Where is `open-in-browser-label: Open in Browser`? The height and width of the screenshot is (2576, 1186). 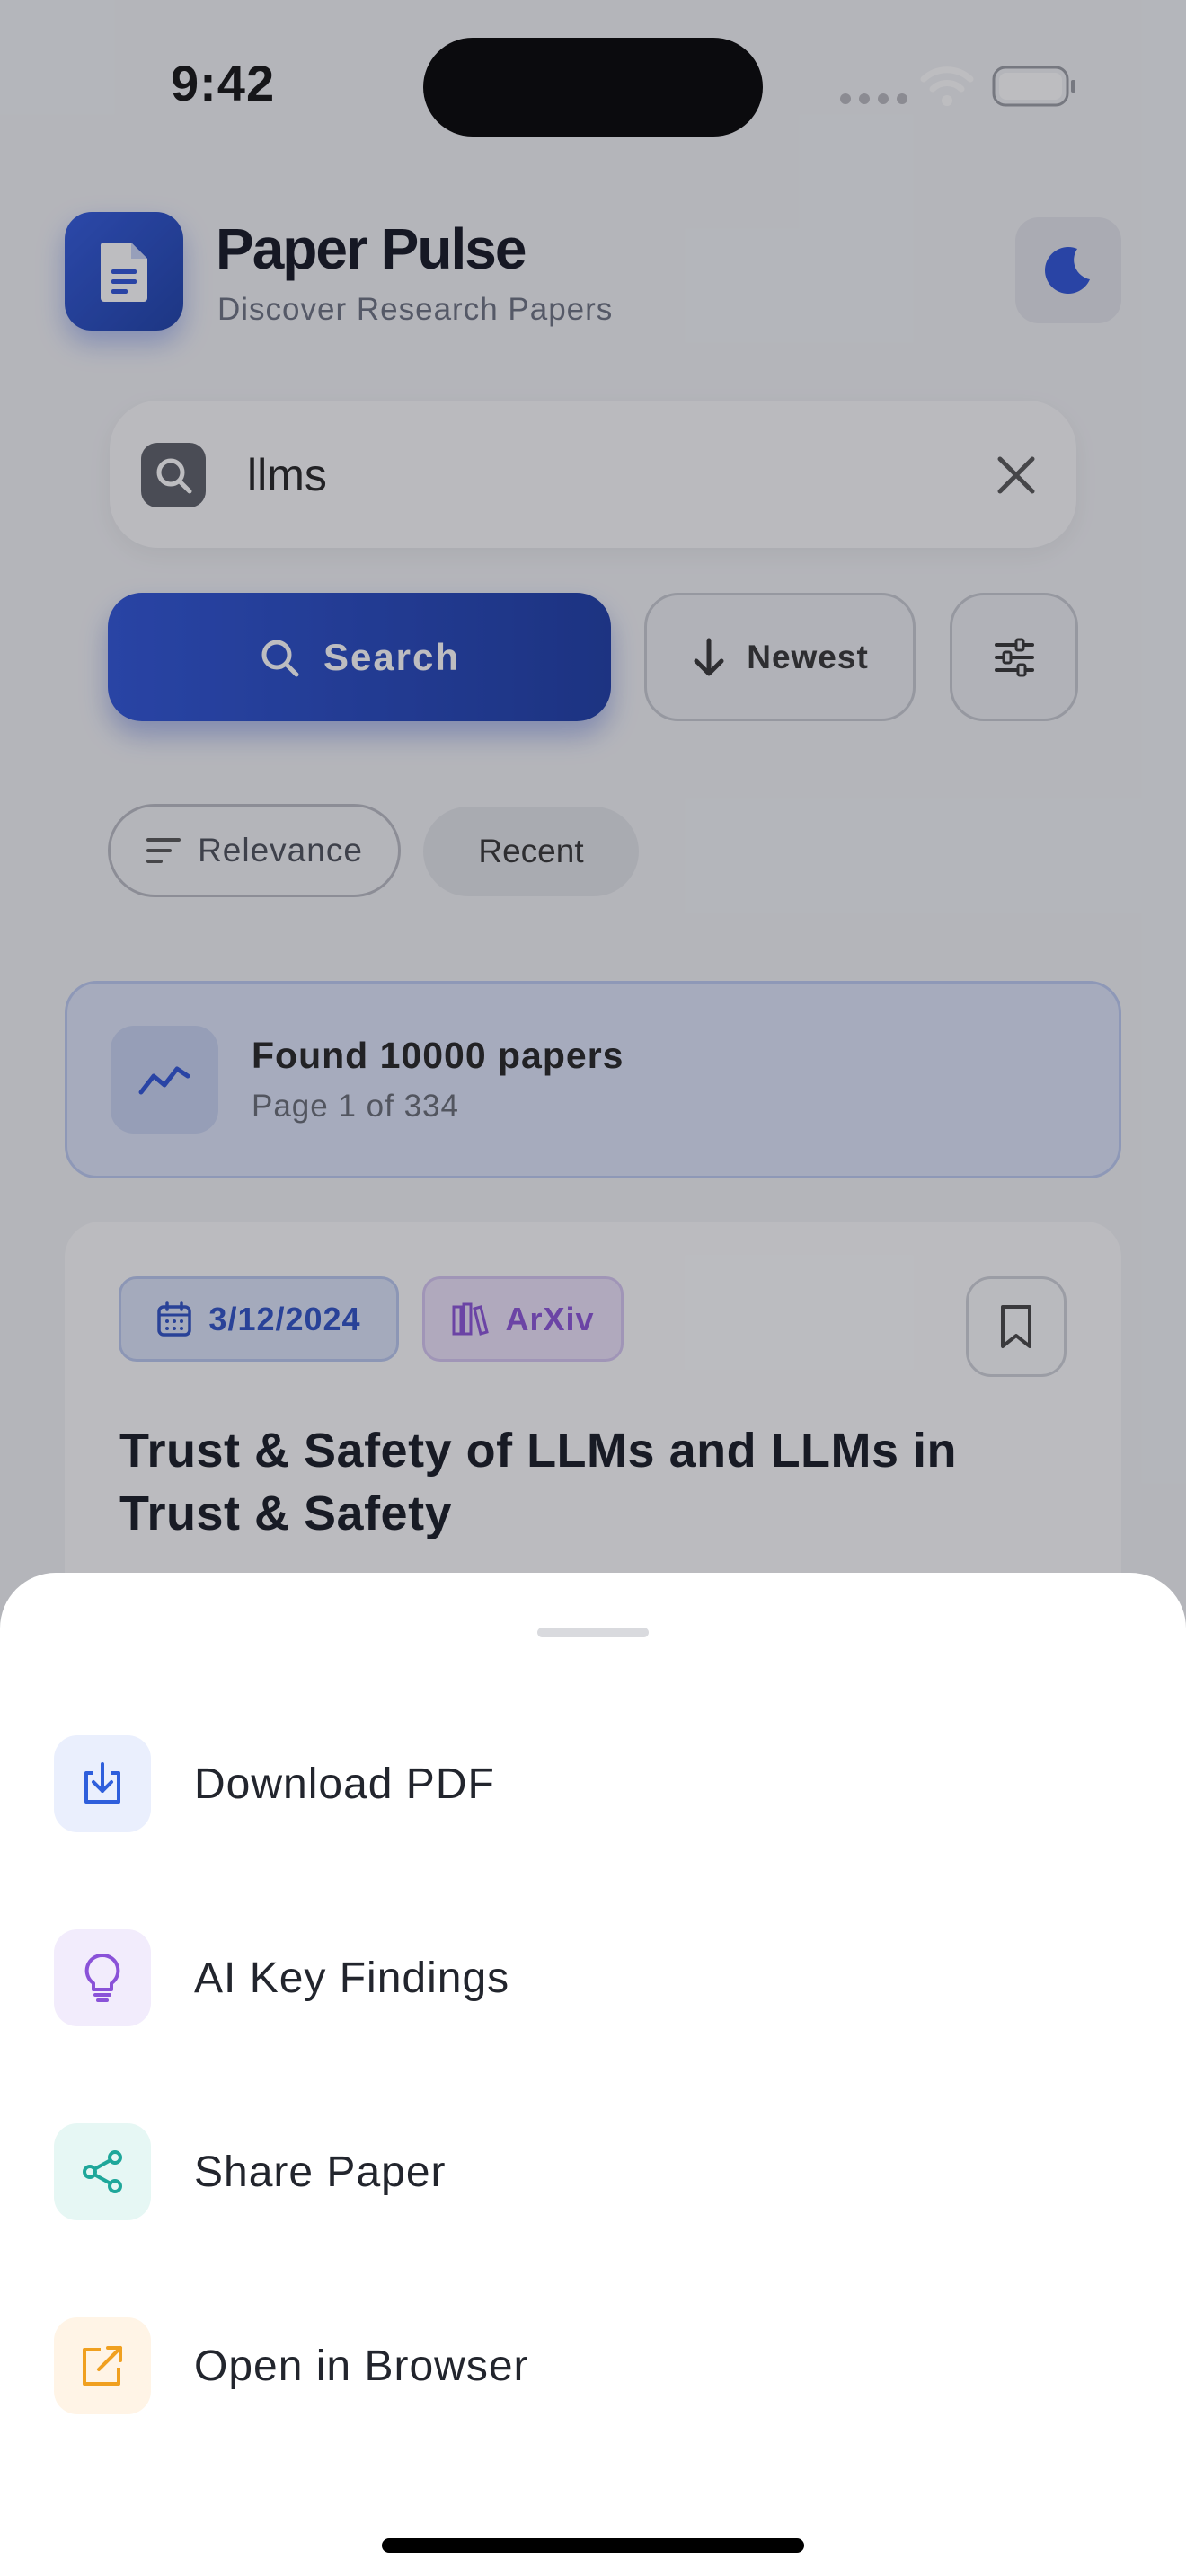
open-in-browser-label: Open in Browser is located at coordinates (361, 2366).